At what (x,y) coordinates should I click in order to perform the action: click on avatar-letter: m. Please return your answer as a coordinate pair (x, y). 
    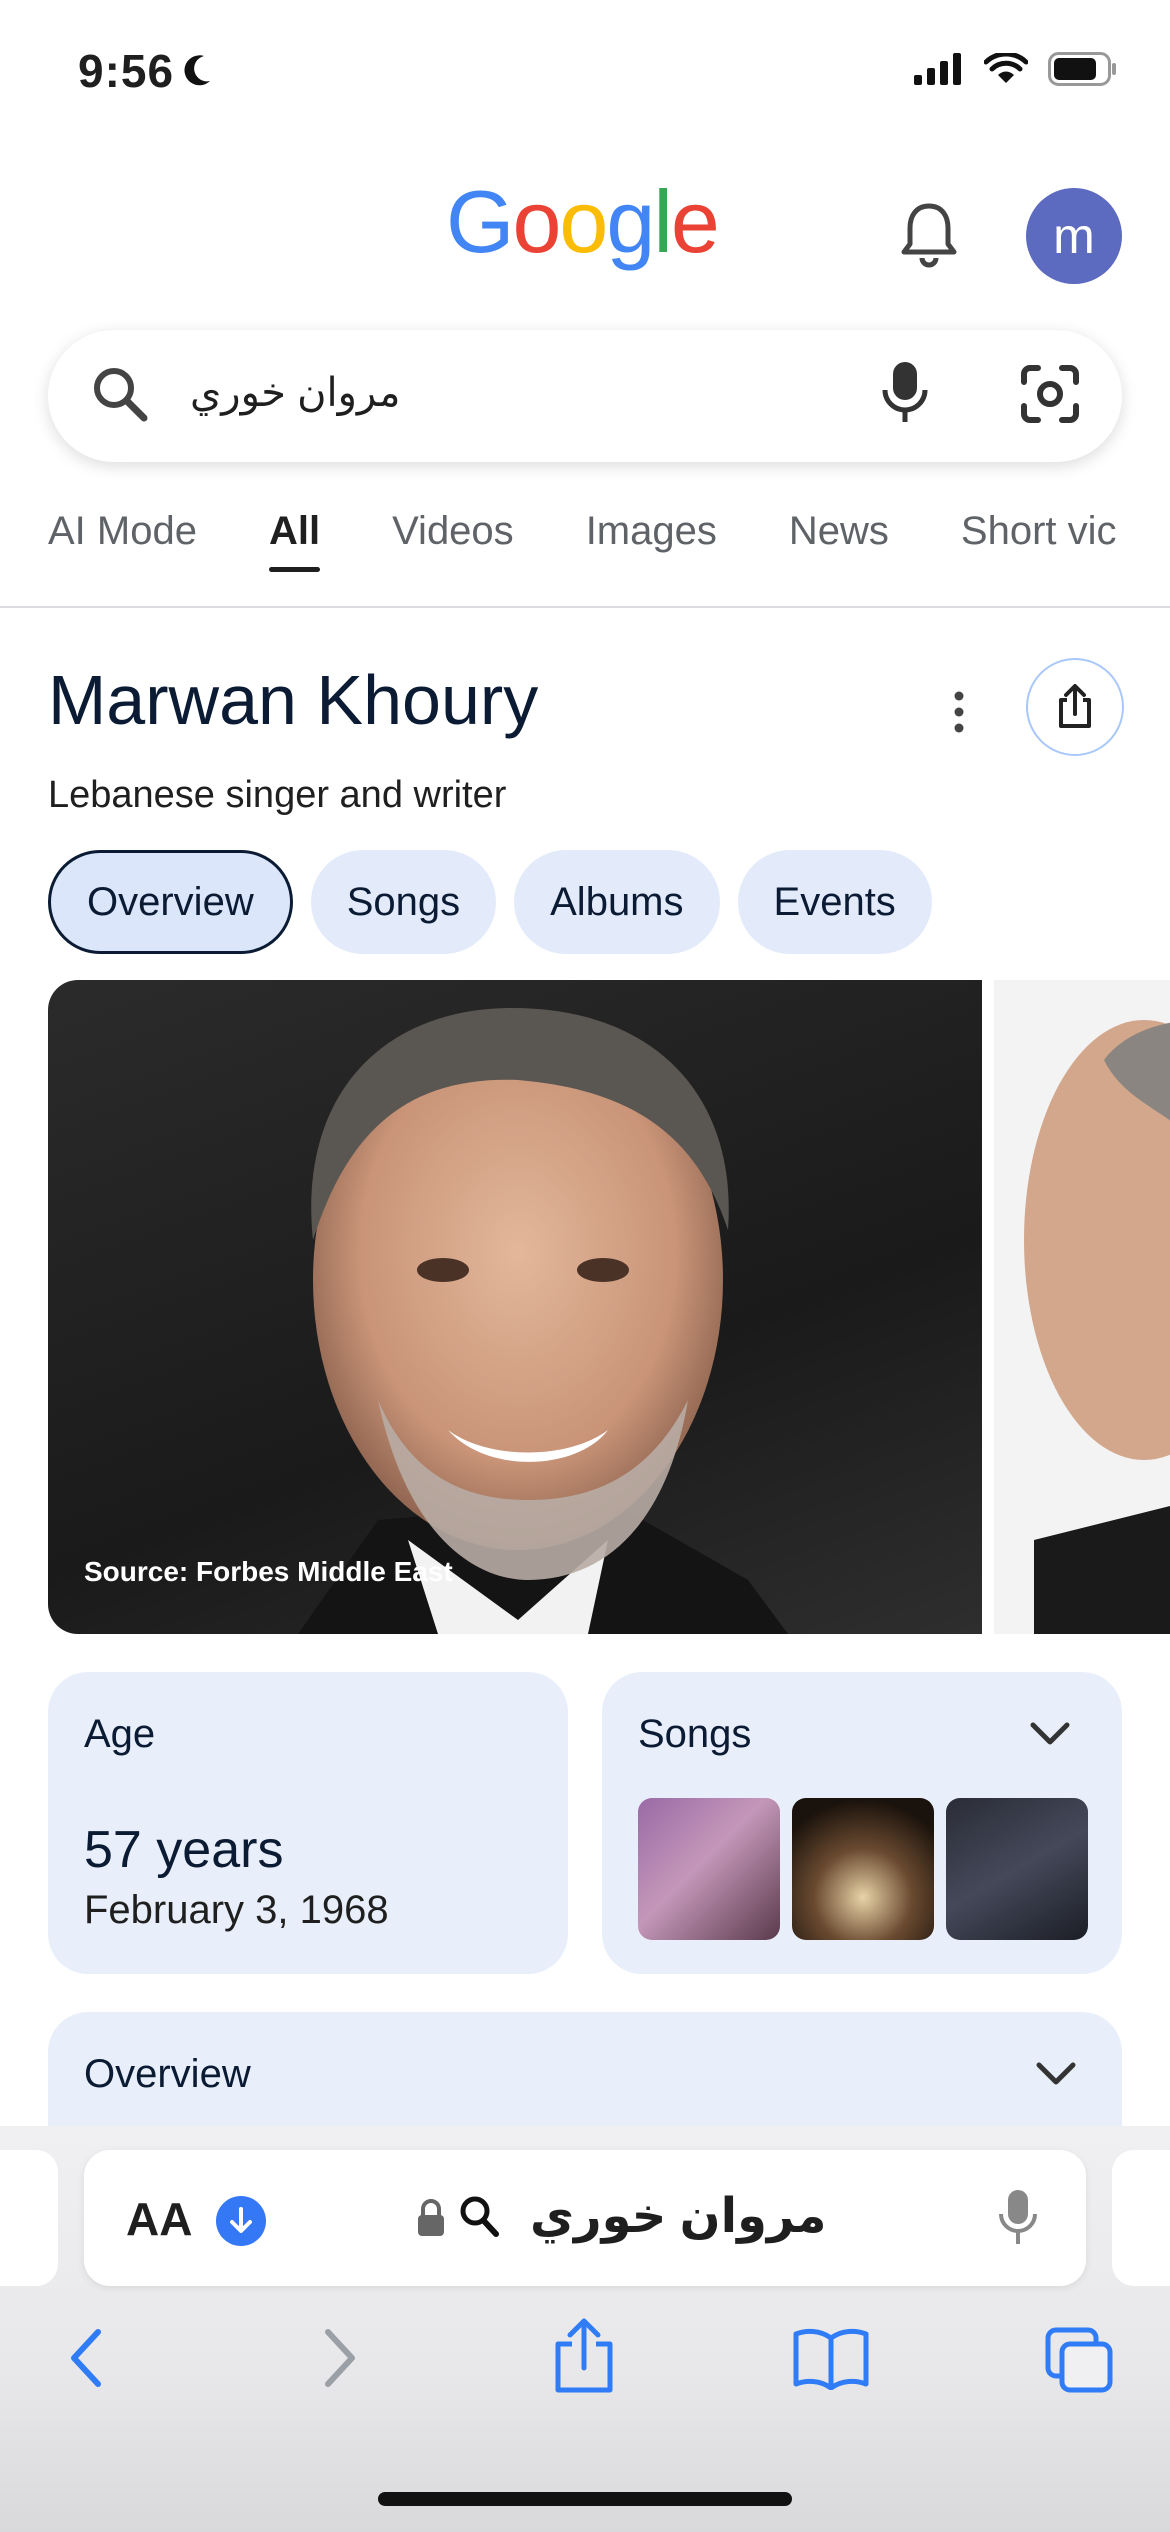
    Looking at the image, I should click on (1074, 236).